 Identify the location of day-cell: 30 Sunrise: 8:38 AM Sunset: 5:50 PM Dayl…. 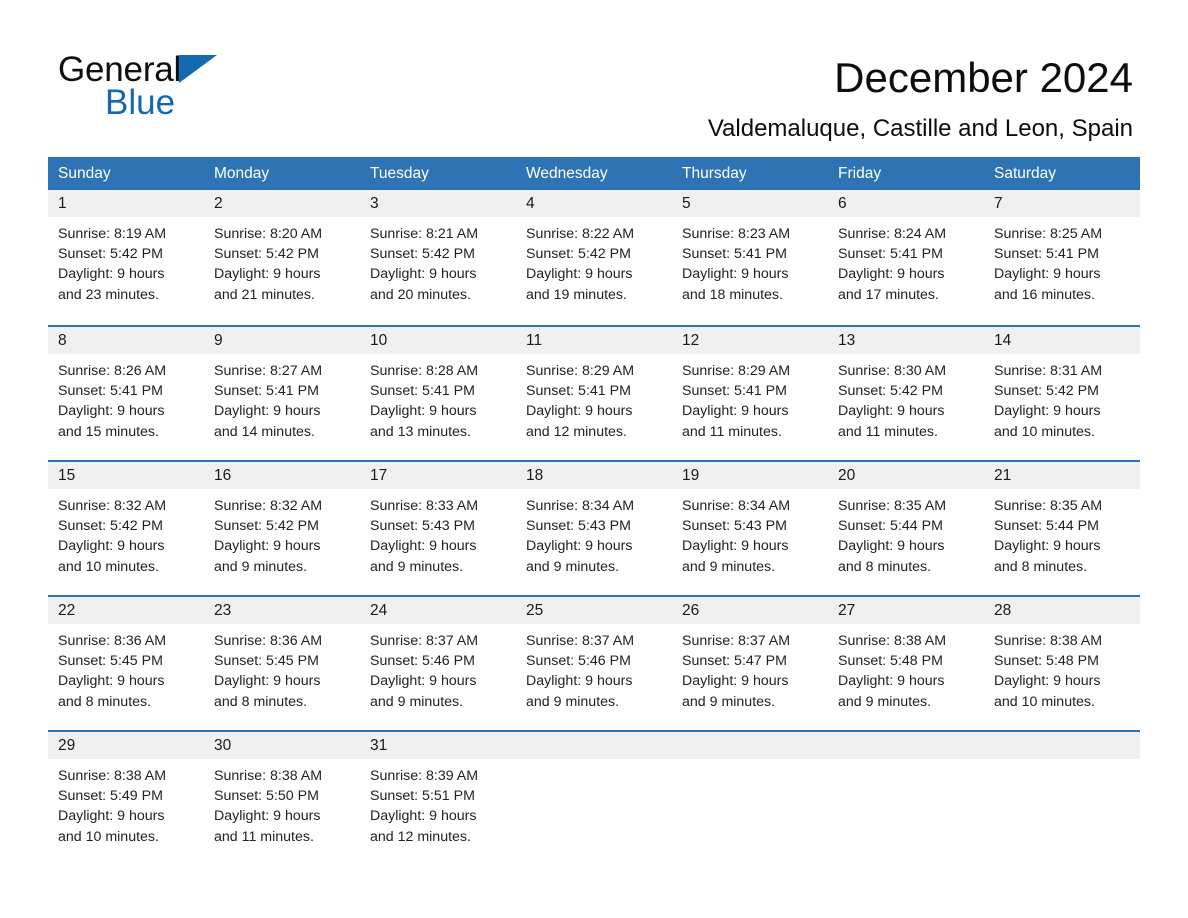
(282, 789).